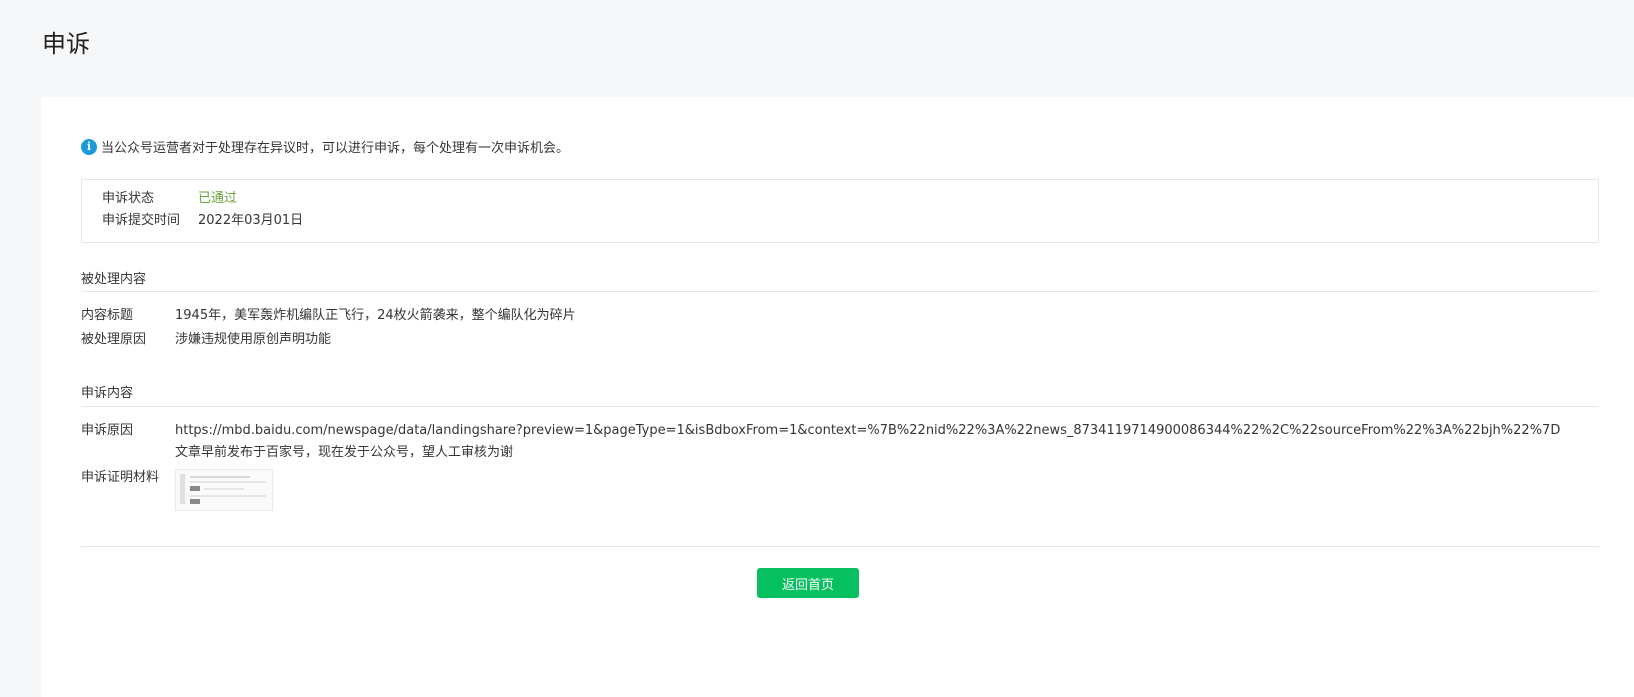 The height and width of the screenshot is (697, 1634). Describe the element at coordinates (840, 211) in the screenshot. I see `status-box: 申诉状态 已通过 申诉提交时间 2022年03月01日` at that location.